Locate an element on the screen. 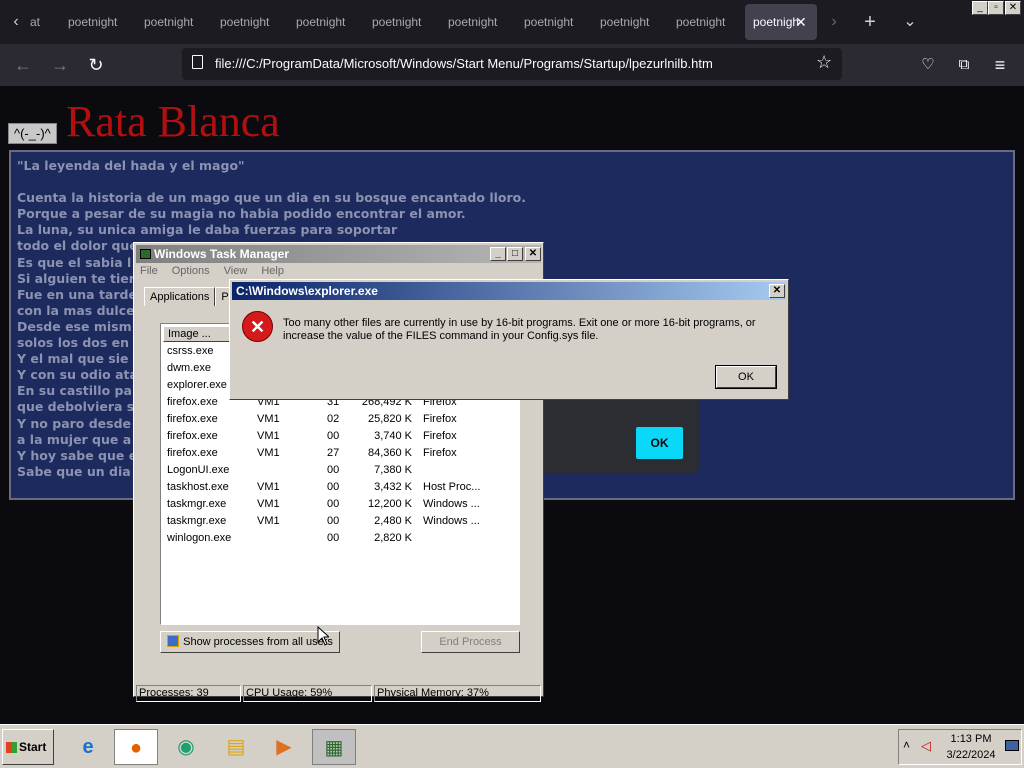 This screenshot has height=768, width=1024. process-memory: 84,360 K is located at coordinates (389, 453).